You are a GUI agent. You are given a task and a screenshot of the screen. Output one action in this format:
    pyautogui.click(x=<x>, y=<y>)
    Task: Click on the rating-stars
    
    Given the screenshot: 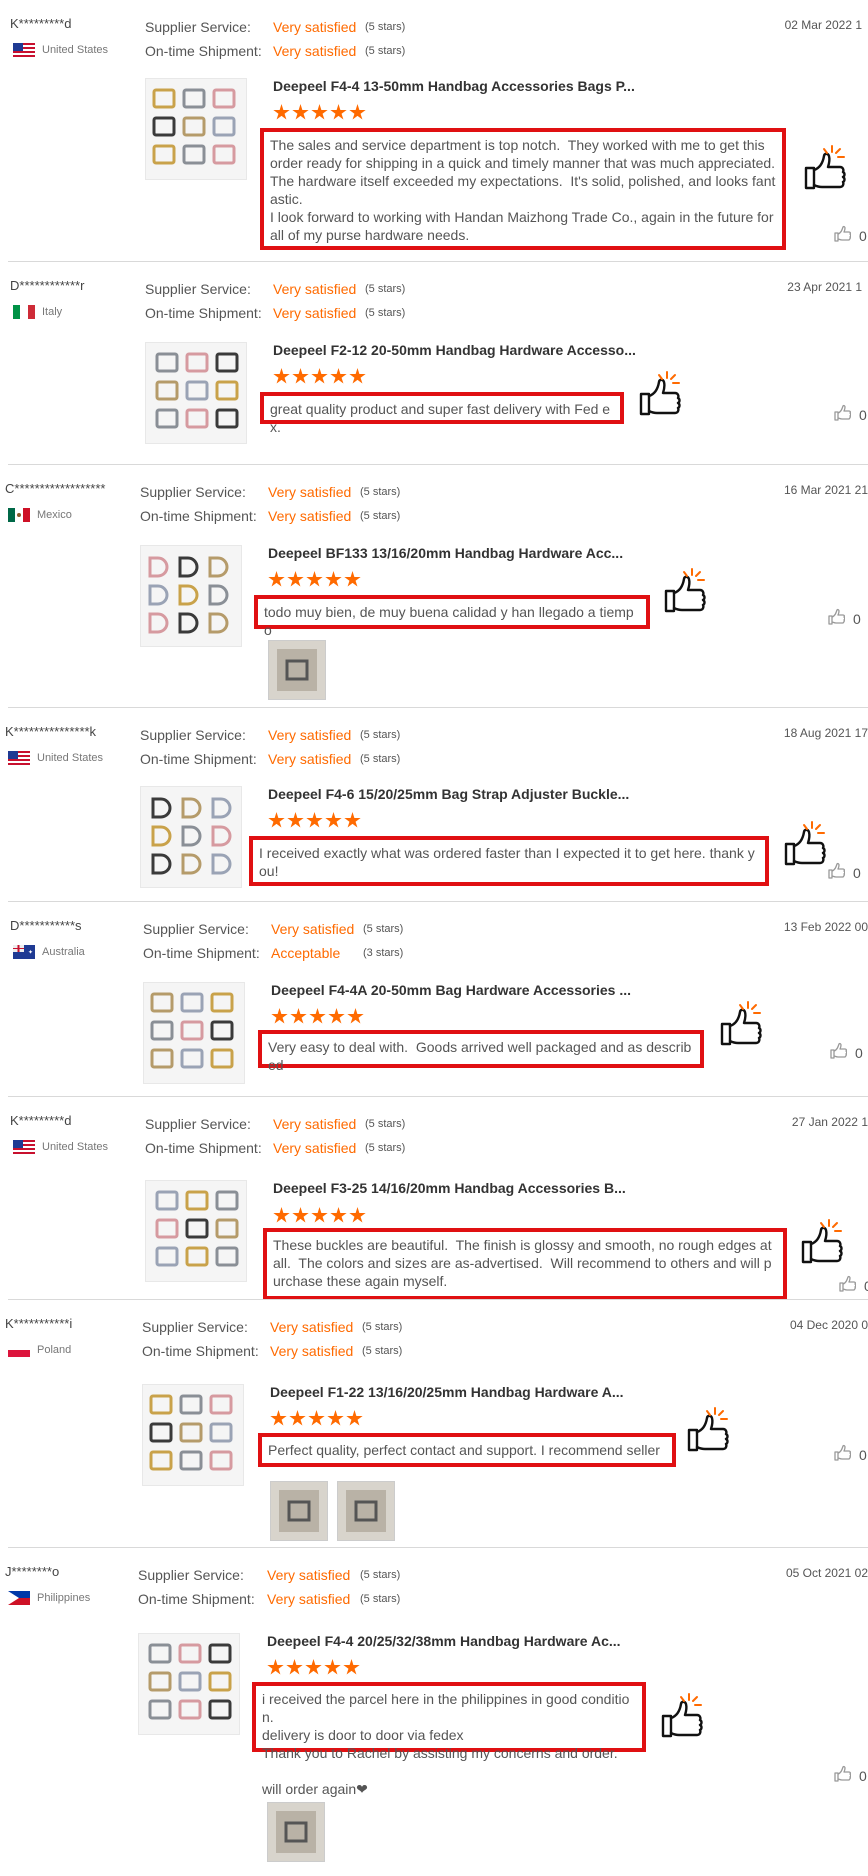 What is the action you would take?
    pyautogui.click(x=313, y=1667)
    